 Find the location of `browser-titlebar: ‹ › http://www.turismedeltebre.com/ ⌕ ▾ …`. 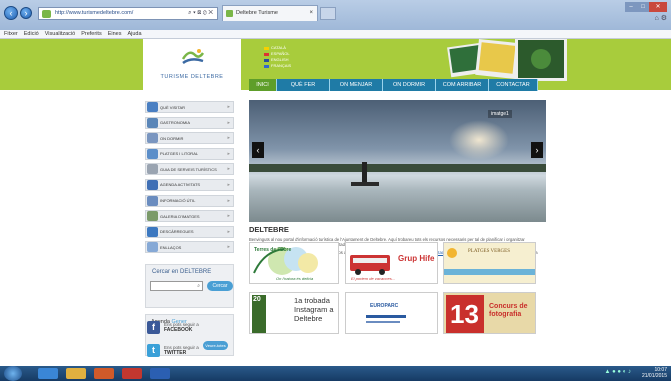

browser-titlebar: ‹ › http://www.turismedeltebre.com/ ⌕ ▾ … is located at coordinates (335, 15).